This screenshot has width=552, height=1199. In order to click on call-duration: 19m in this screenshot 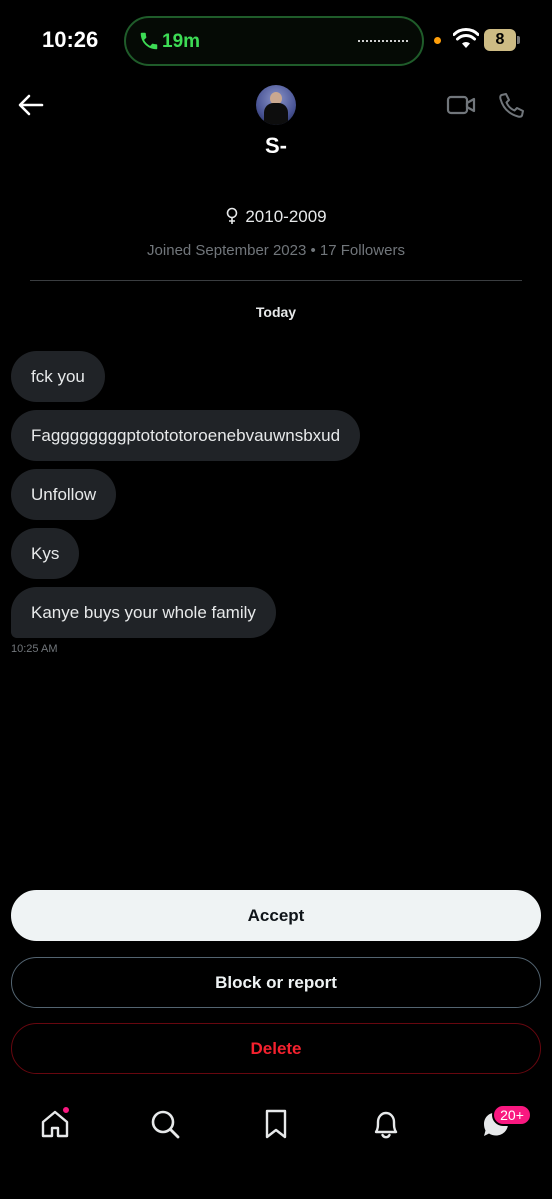, I will do `click(181, 41)`.